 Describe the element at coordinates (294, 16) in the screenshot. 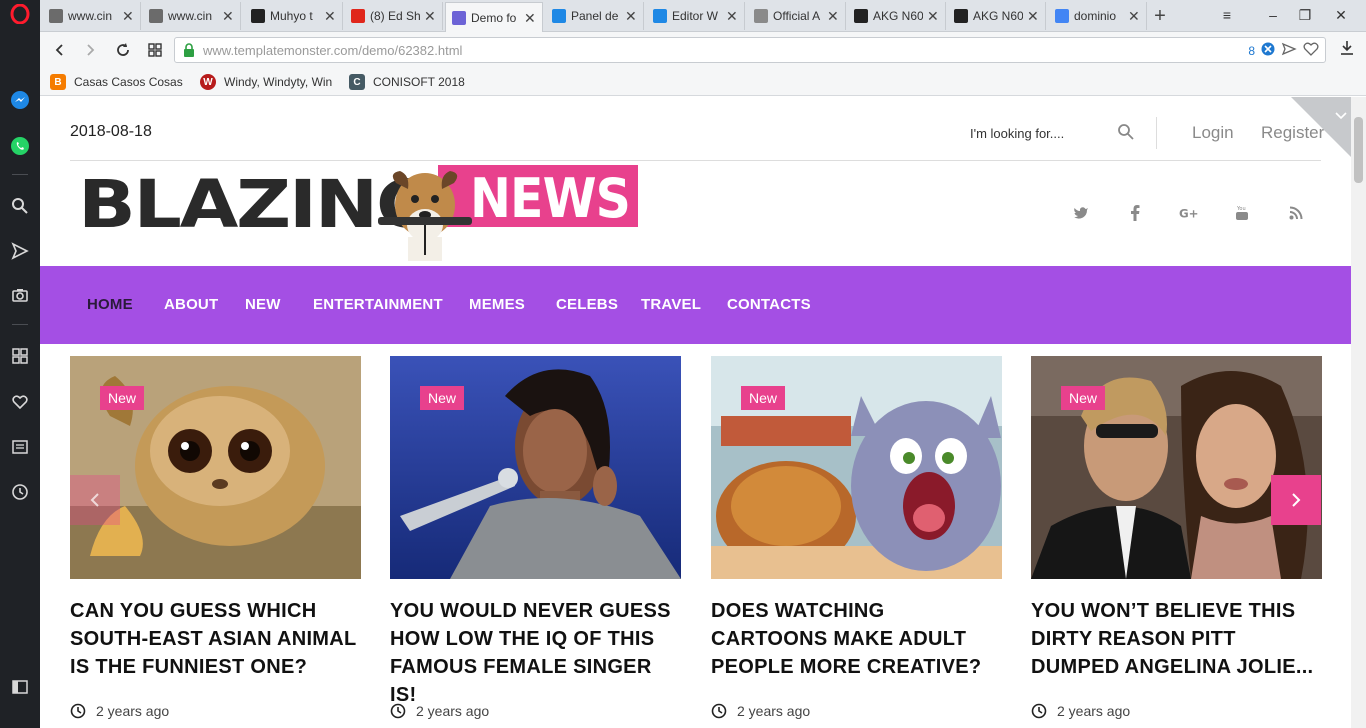

I see `browser-tab: Muhyo t ✕` at that location.